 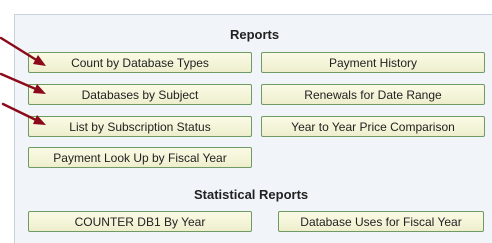 I want to click on renewals-for-date-range-button: Renewals for Date Range, so click(x=373, y=94).